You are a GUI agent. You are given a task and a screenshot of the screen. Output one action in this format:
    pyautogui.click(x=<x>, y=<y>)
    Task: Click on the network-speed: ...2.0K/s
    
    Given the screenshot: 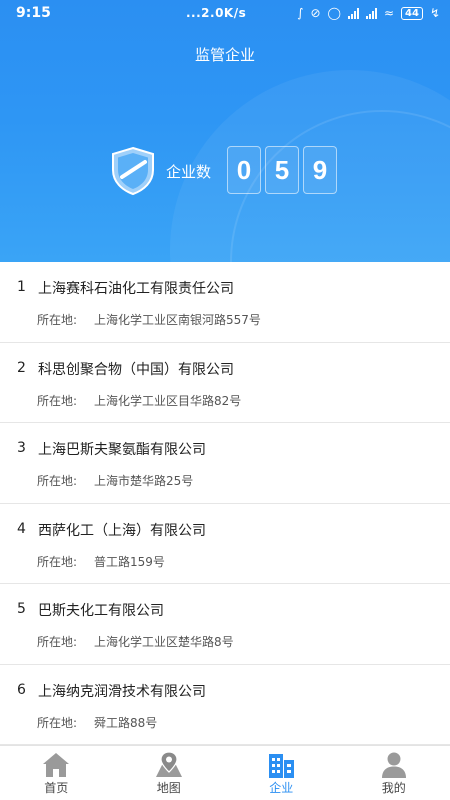 What is the action you would take?
    pyautogui.click(x=216, y=13)
    